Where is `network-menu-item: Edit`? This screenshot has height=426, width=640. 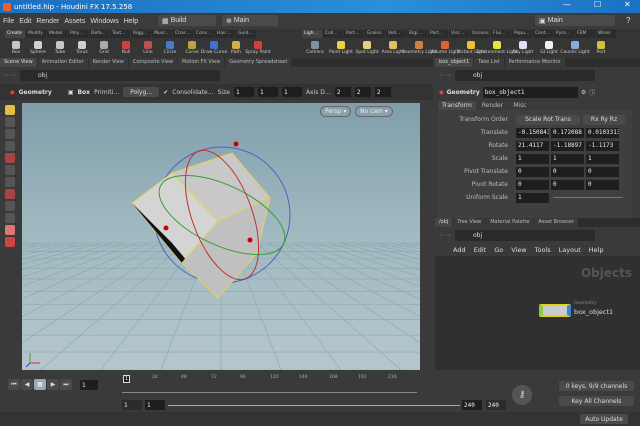 network-menu-item: Edit is located at coordinates (480, 250).